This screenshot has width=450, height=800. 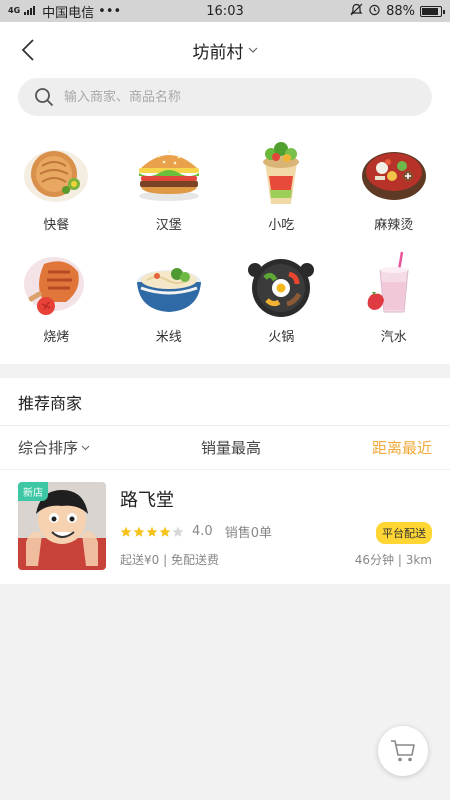 I want to click on alarm-icon, so click(x=374, y=11).